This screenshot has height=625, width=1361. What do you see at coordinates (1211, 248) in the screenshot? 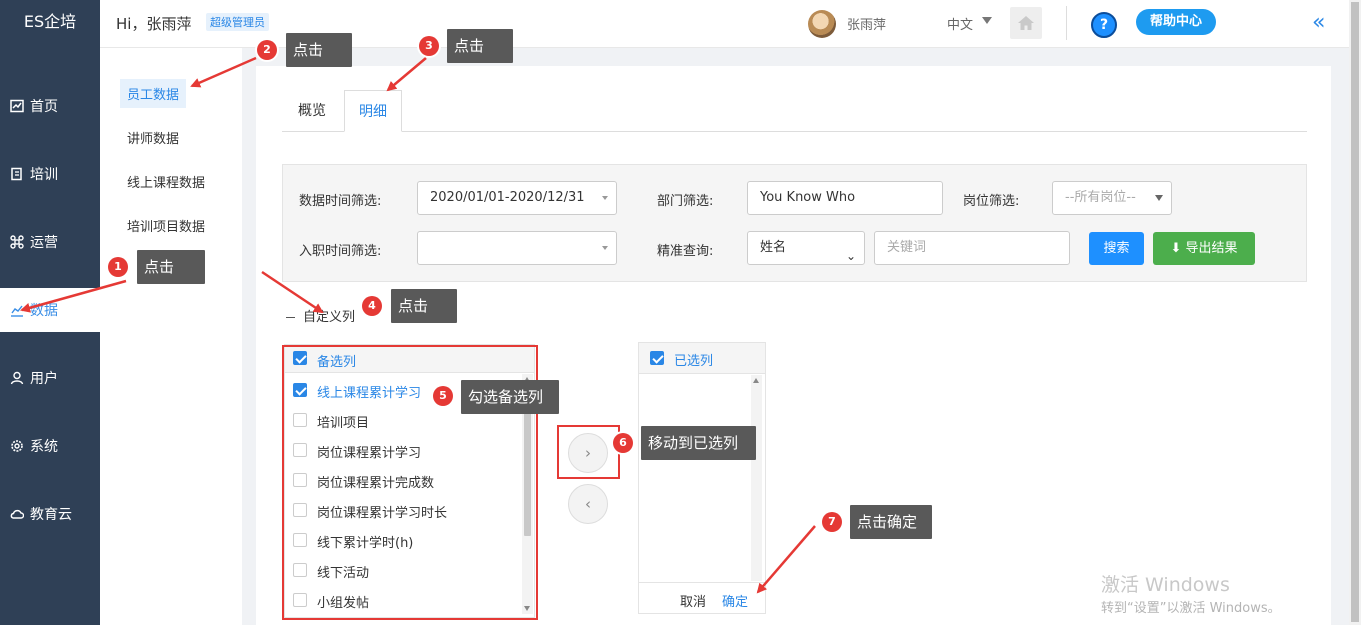
I see `export-label: 导出结果` at bounding box center [1211, 248].